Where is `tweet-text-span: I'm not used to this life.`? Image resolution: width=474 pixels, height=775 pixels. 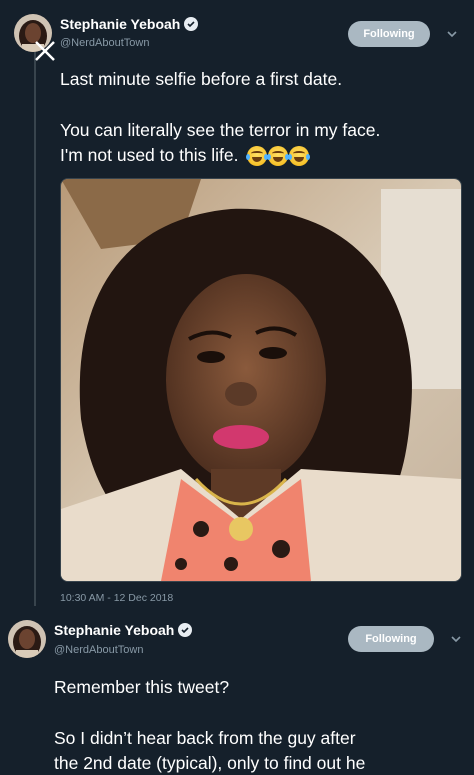
tweet-text-span: I'm not used to this life. is located at coordinates (149, 155).